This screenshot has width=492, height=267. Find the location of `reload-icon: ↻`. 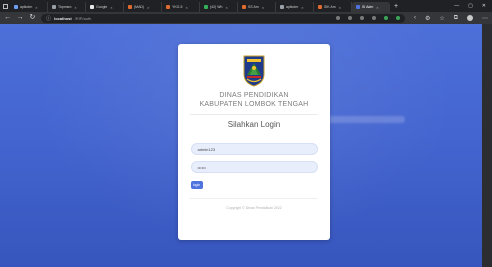

reload-icon: ↻ is located at coordinates (32, 18).